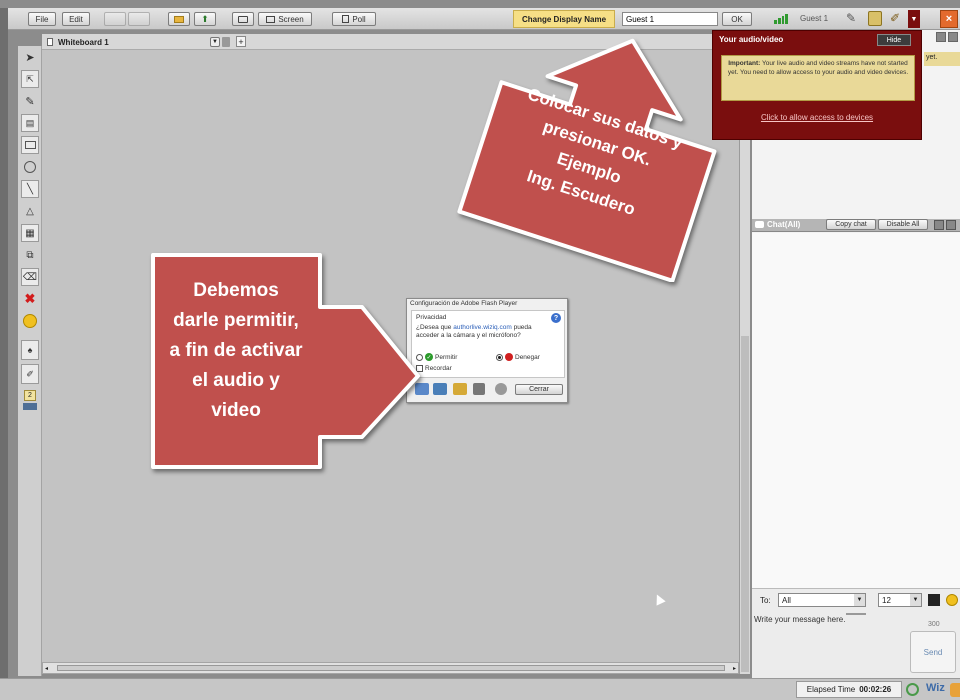  What do you see at coordinates (509, 357) in the screenshot?
I see `deny-icon` at bounding box center [509, 357].